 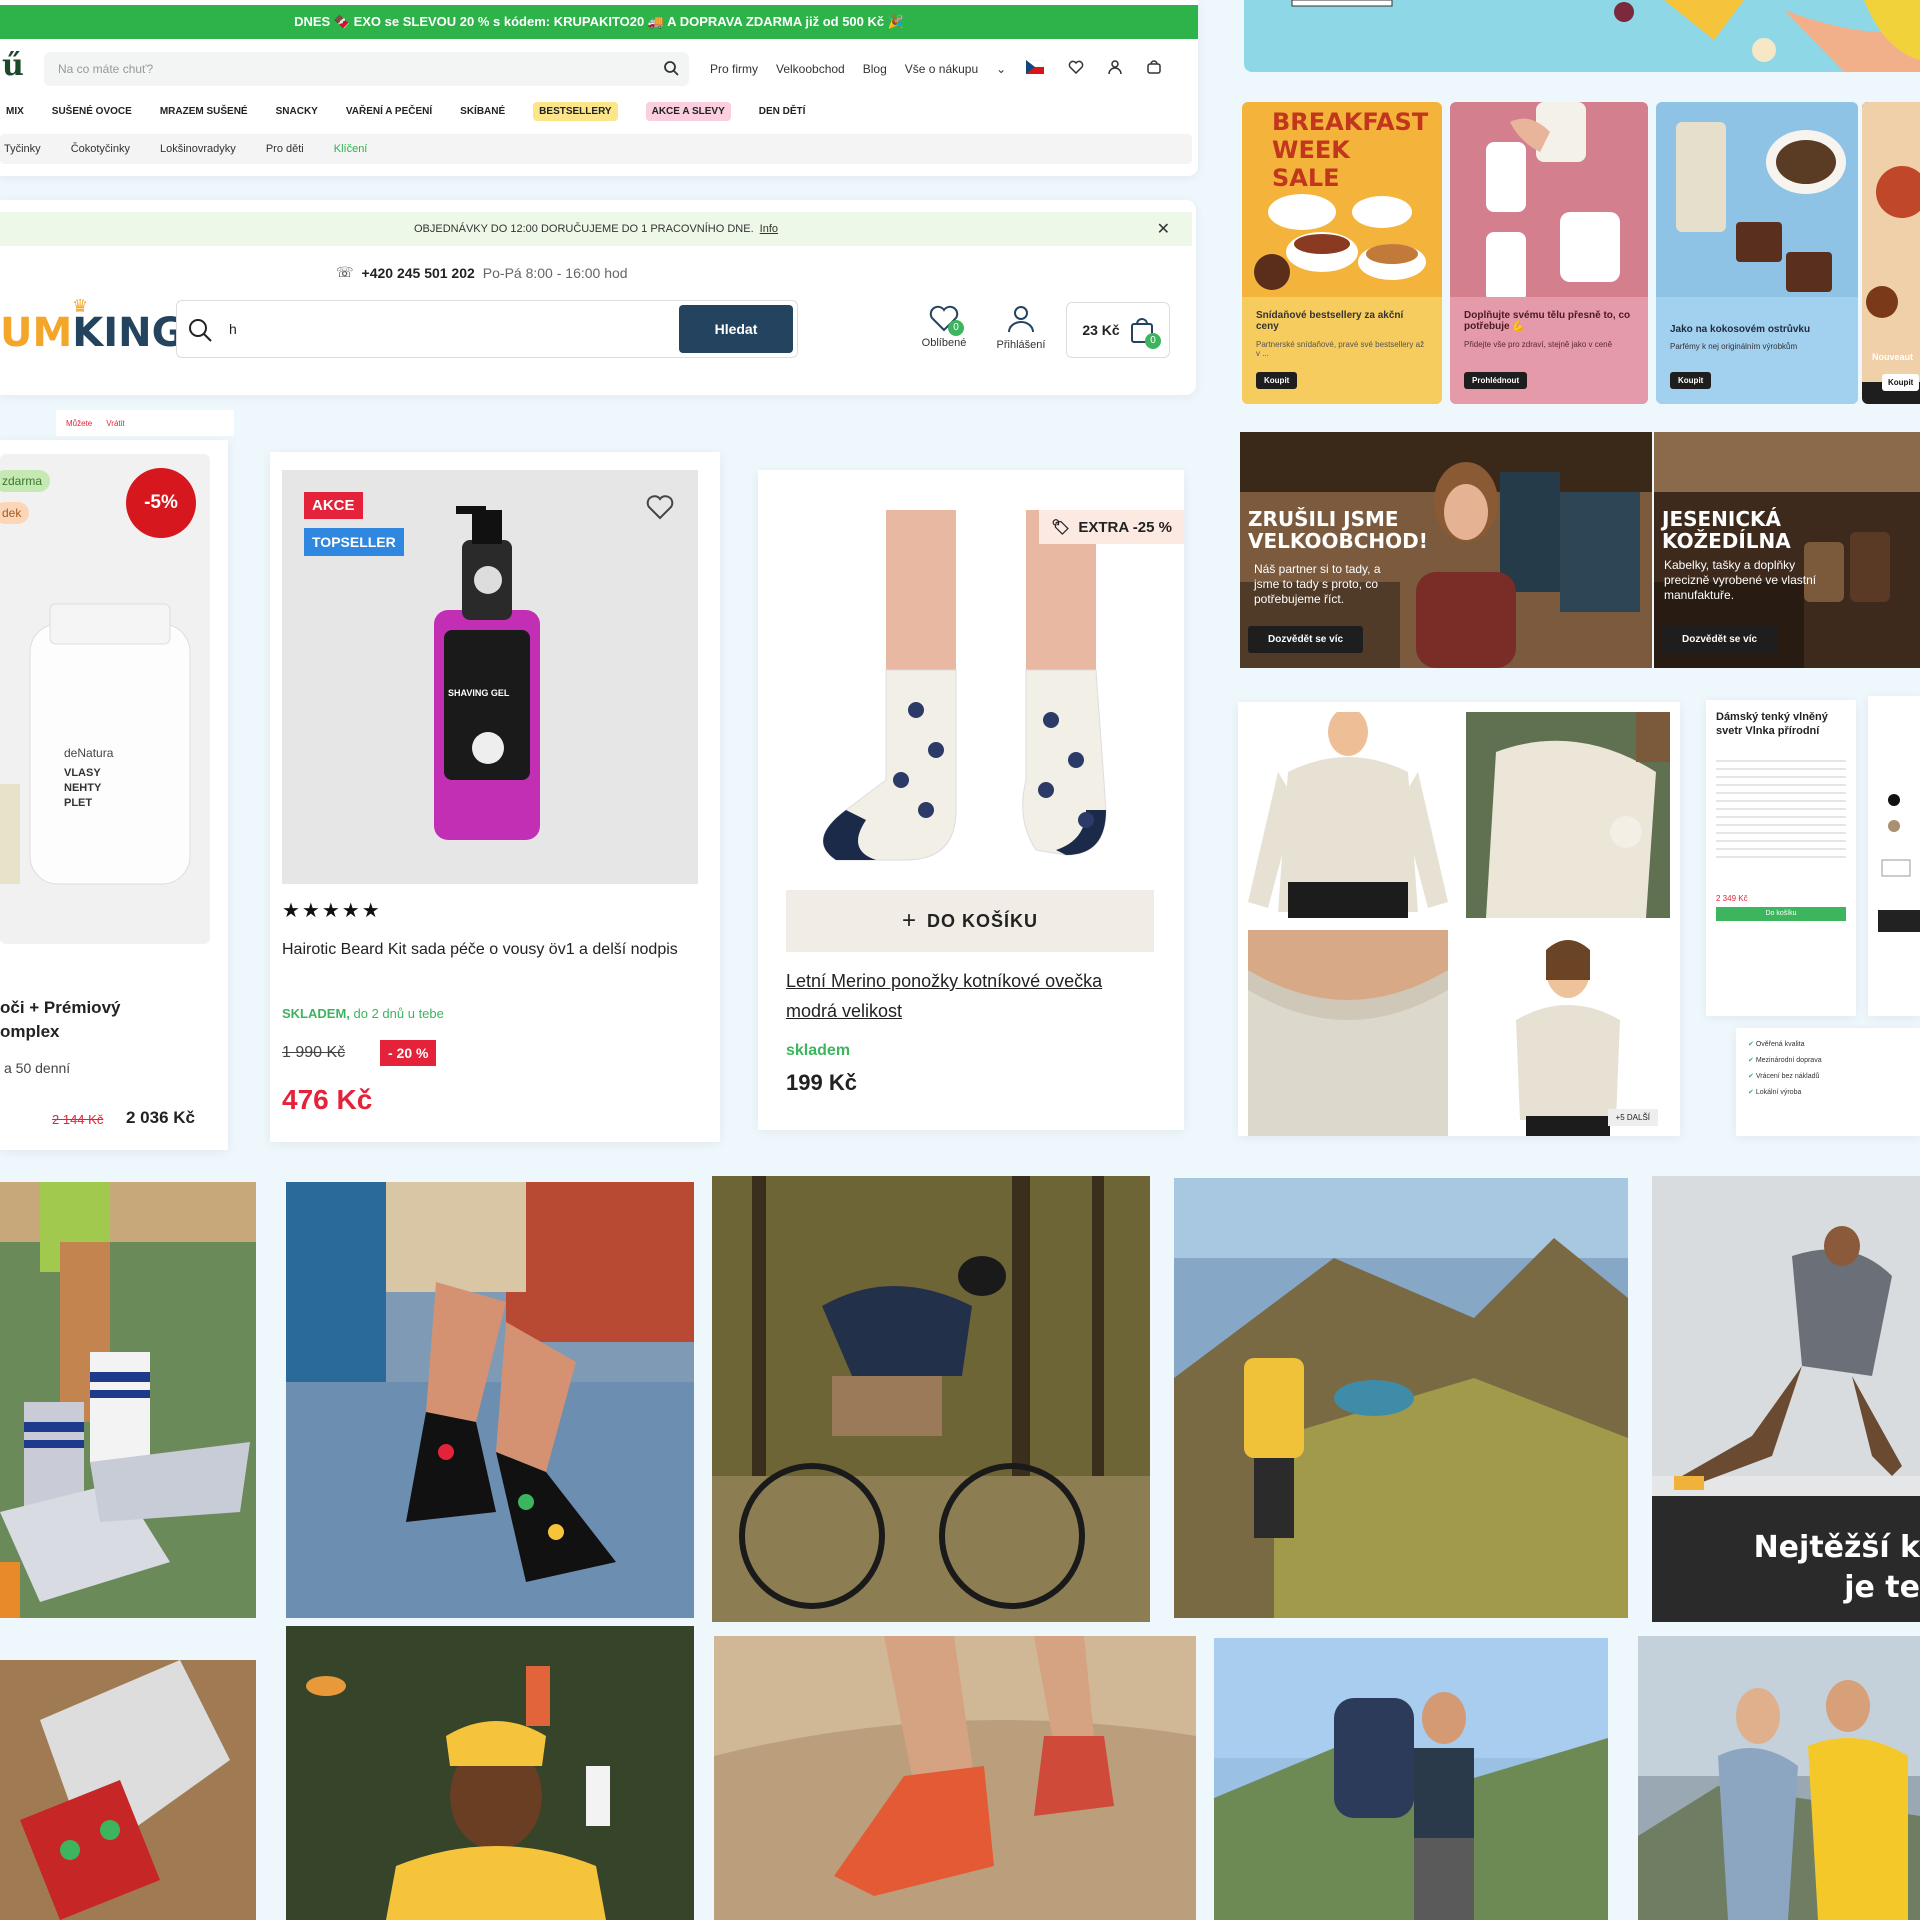 What do you see at coordinates (1786, 1399) in the screenshot?
I see `photo-runner: Nejtěžší k je te` at bounding box center [1786, 1399].